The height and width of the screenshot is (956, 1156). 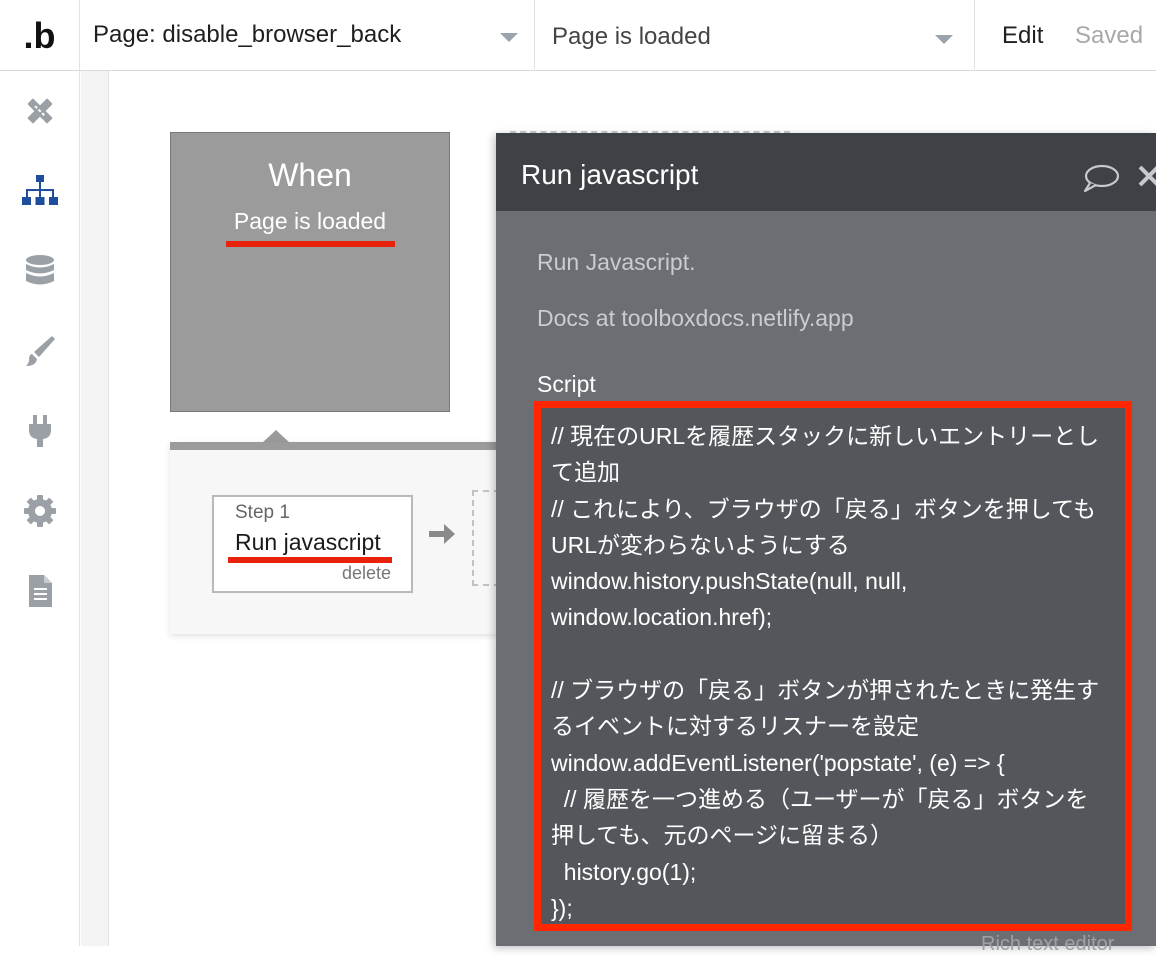 What do you see at coordinates (585, 472) in the screenshot?
I see `script-line: て追加` at bounding box center [585, 472].